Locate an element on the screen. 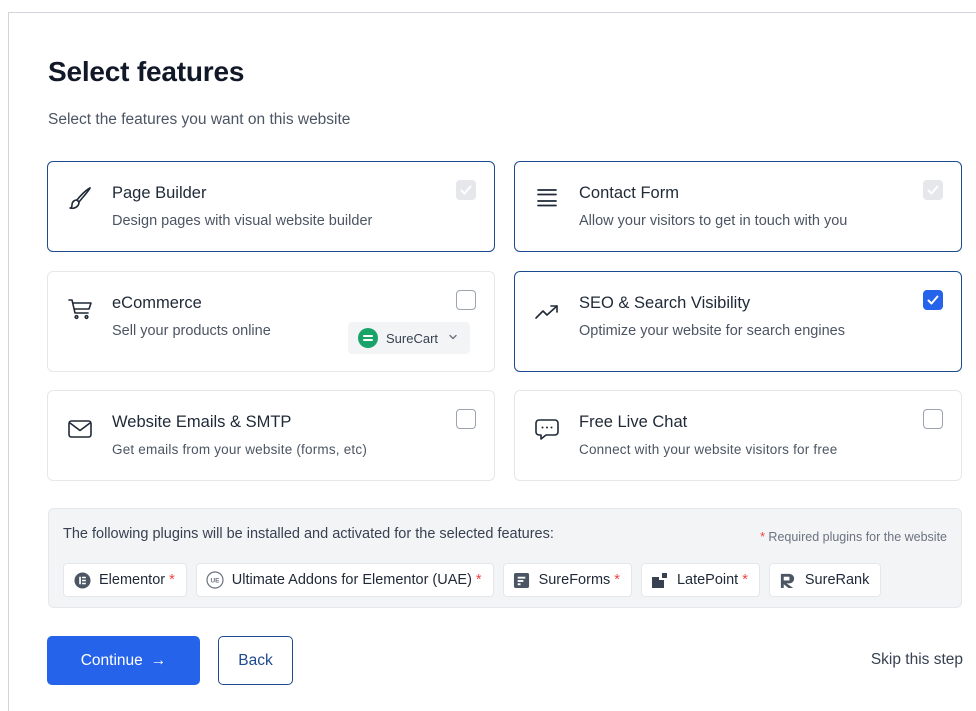 This screenshot has width=976, height=711. feature-name: Free Live Chat is located at coordinates (633, 422).